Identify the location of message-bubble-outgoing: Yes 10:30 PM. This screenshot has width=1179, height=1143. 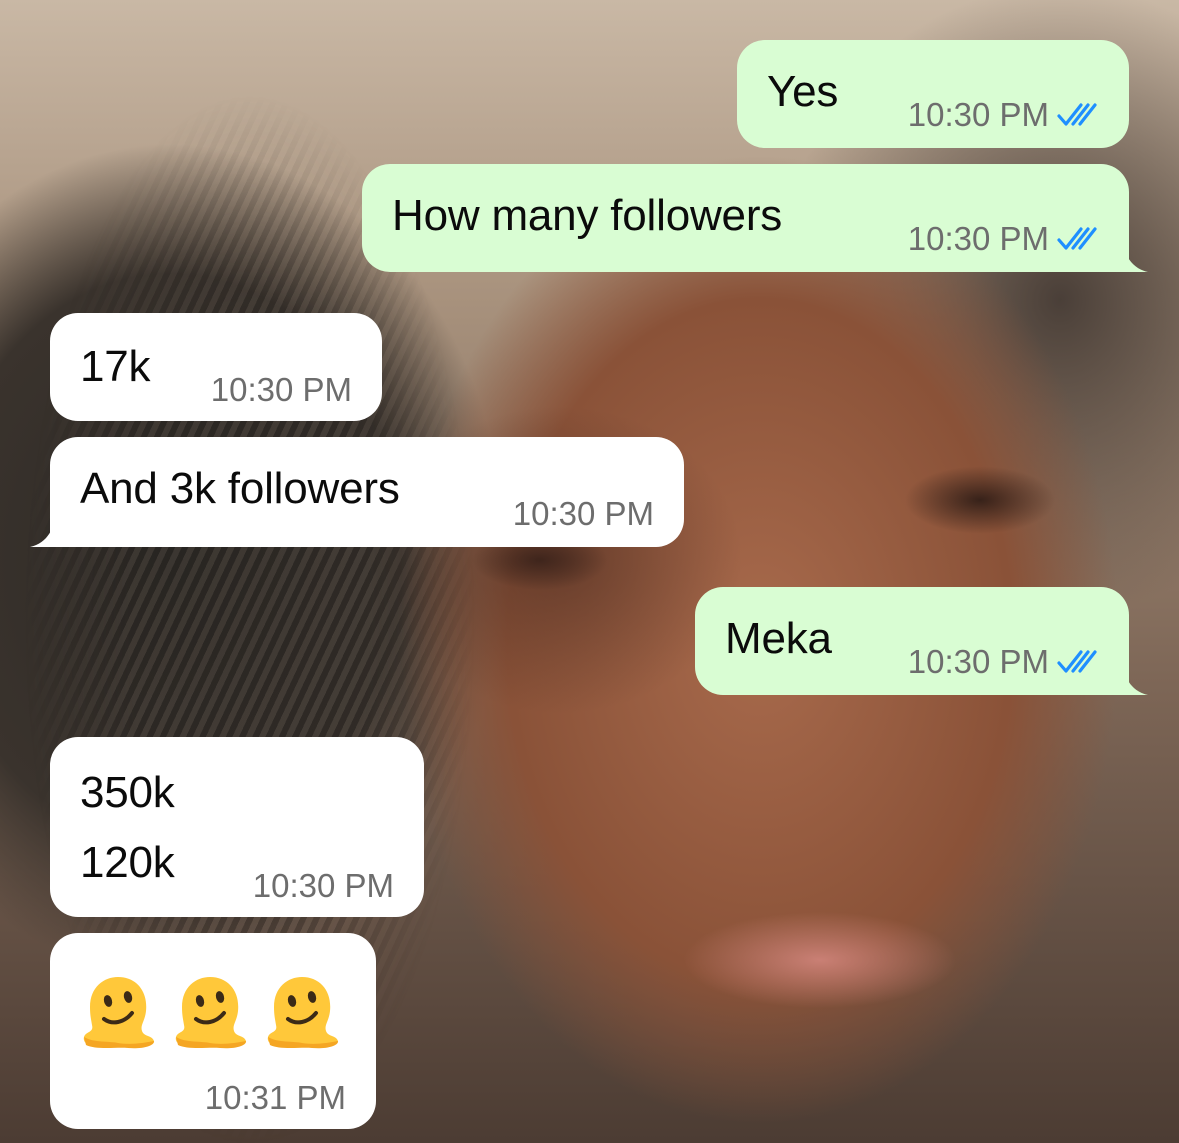
(933, 94).